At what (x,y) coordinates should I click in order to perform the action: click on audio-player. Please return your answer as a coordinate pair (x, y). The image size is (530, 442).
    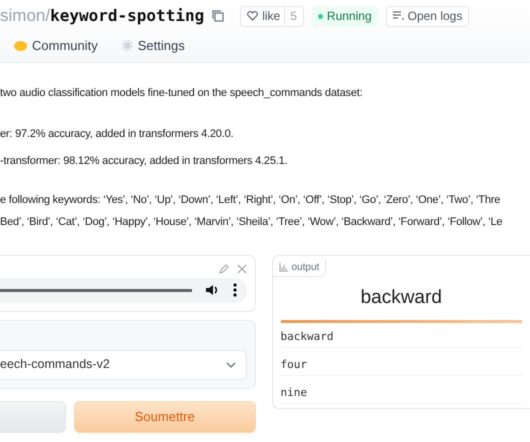
    Looking at the image, I should click on (123, 290).